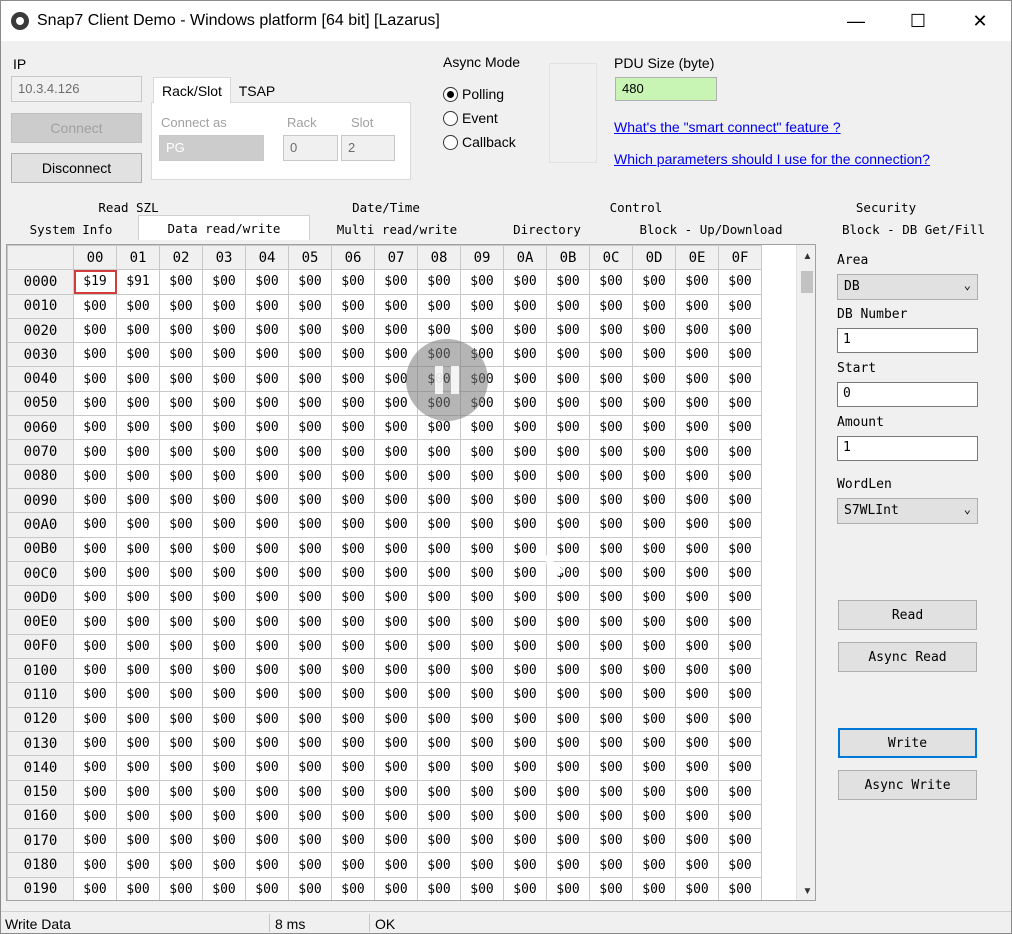  I want to click on hex-cell: $19, so click(95, 282).